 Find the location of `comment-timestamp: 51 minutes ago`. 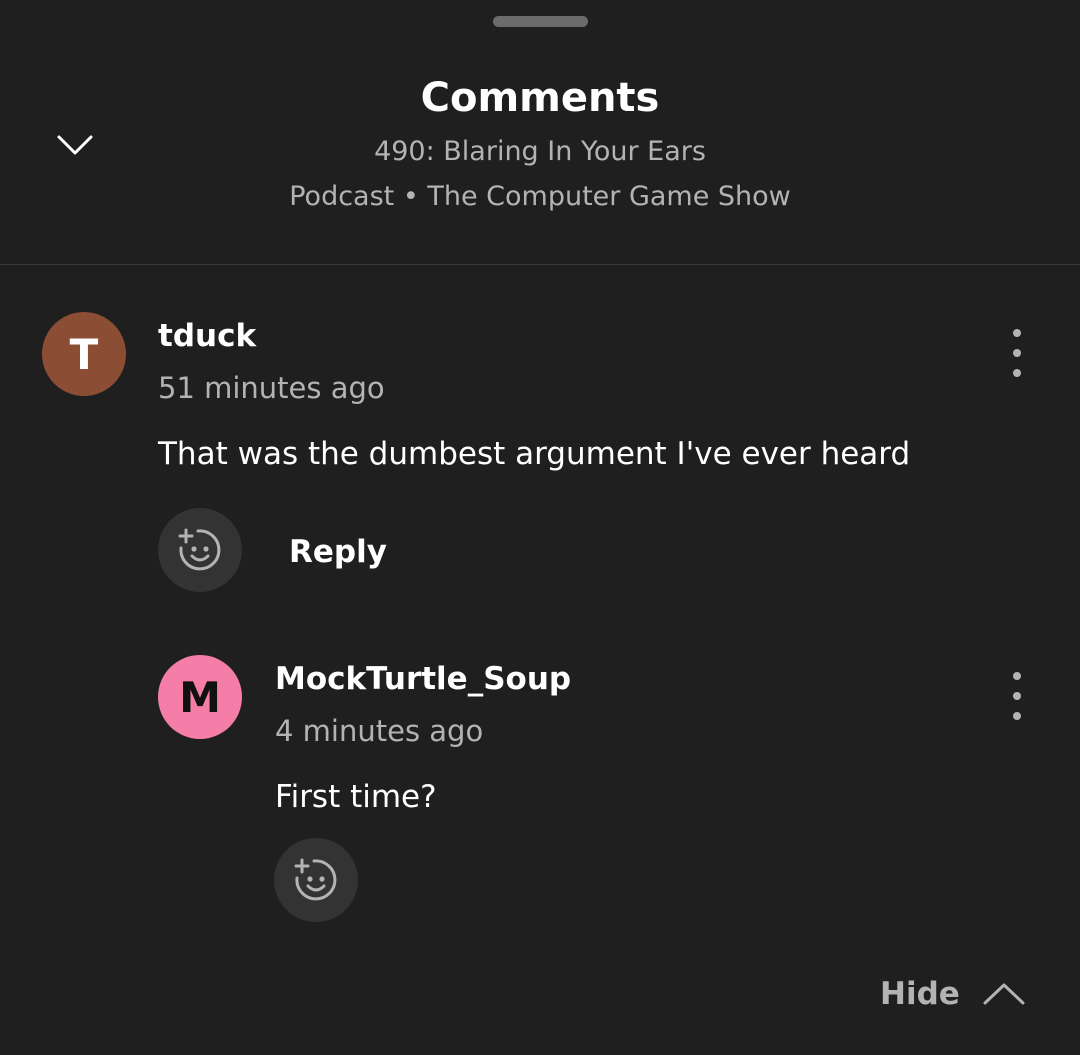

comment-timestamp: 51 minutes ago is located at coordinates (271, 388).